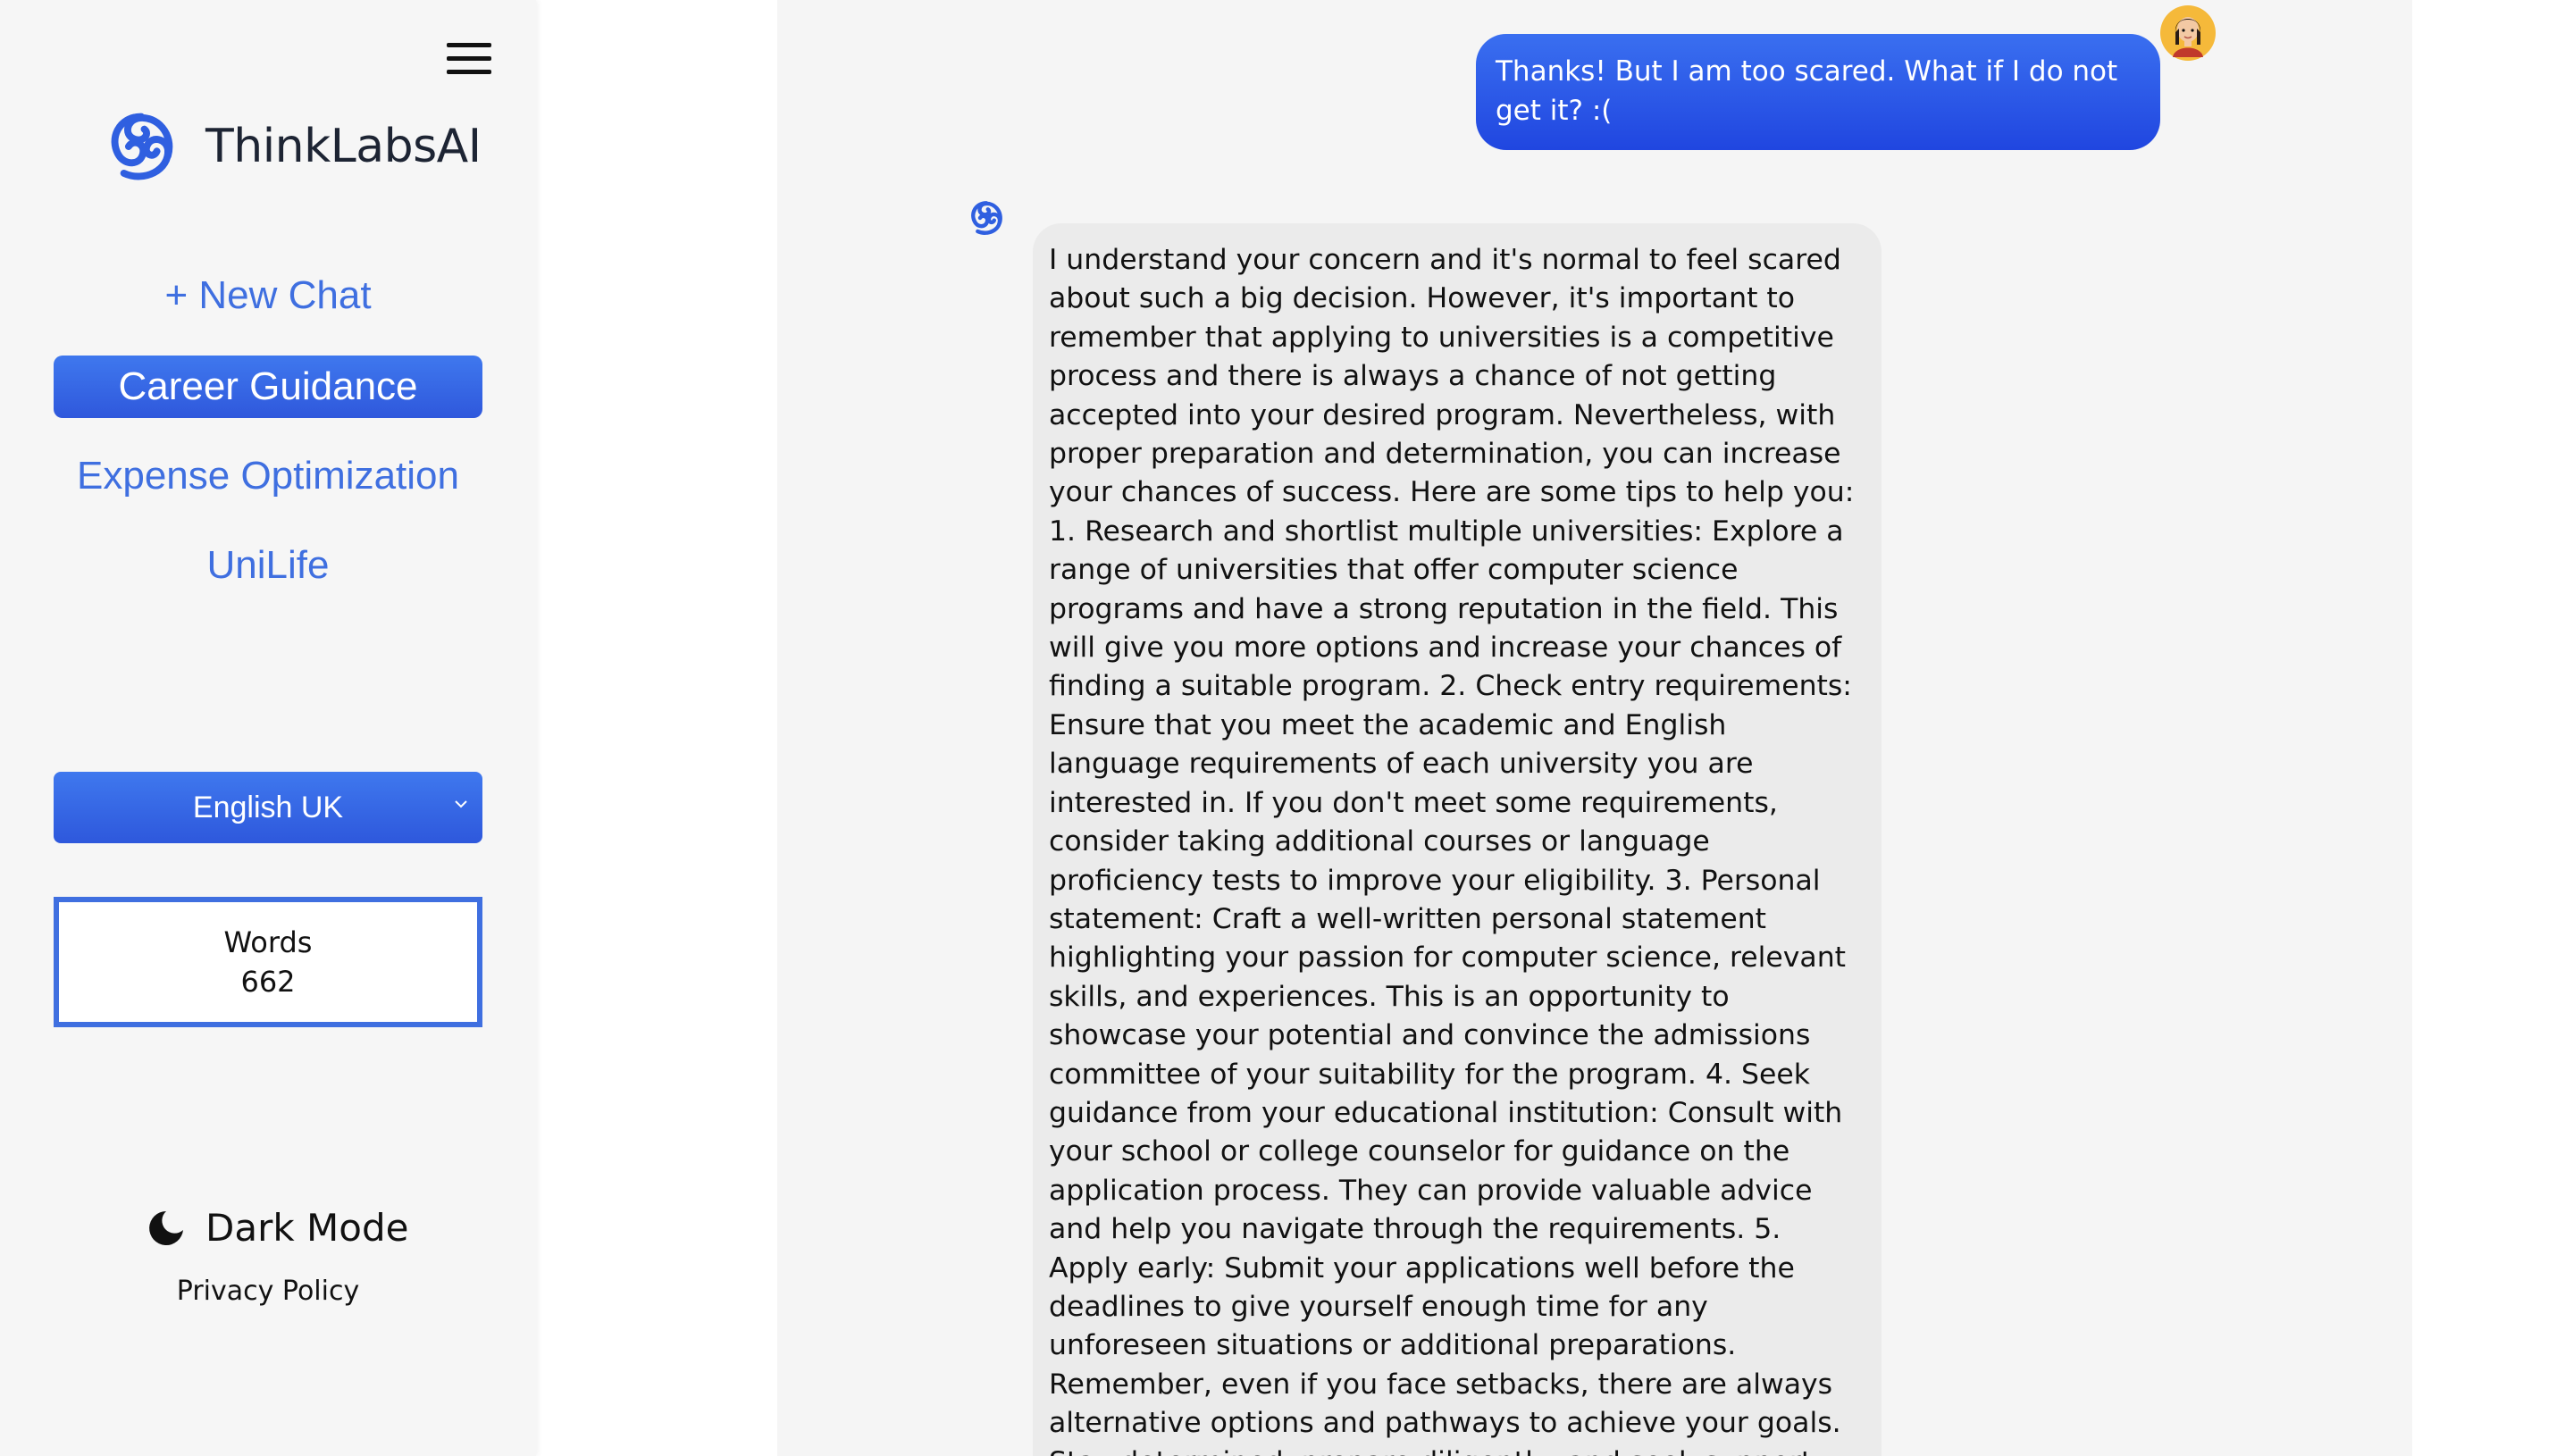 The width and height of the screenshot is (2573, 1456). What do you see at coordinates (268, 982) in the screenshot?
I see `word-count-value: 662` at bounding box center [268, 982].